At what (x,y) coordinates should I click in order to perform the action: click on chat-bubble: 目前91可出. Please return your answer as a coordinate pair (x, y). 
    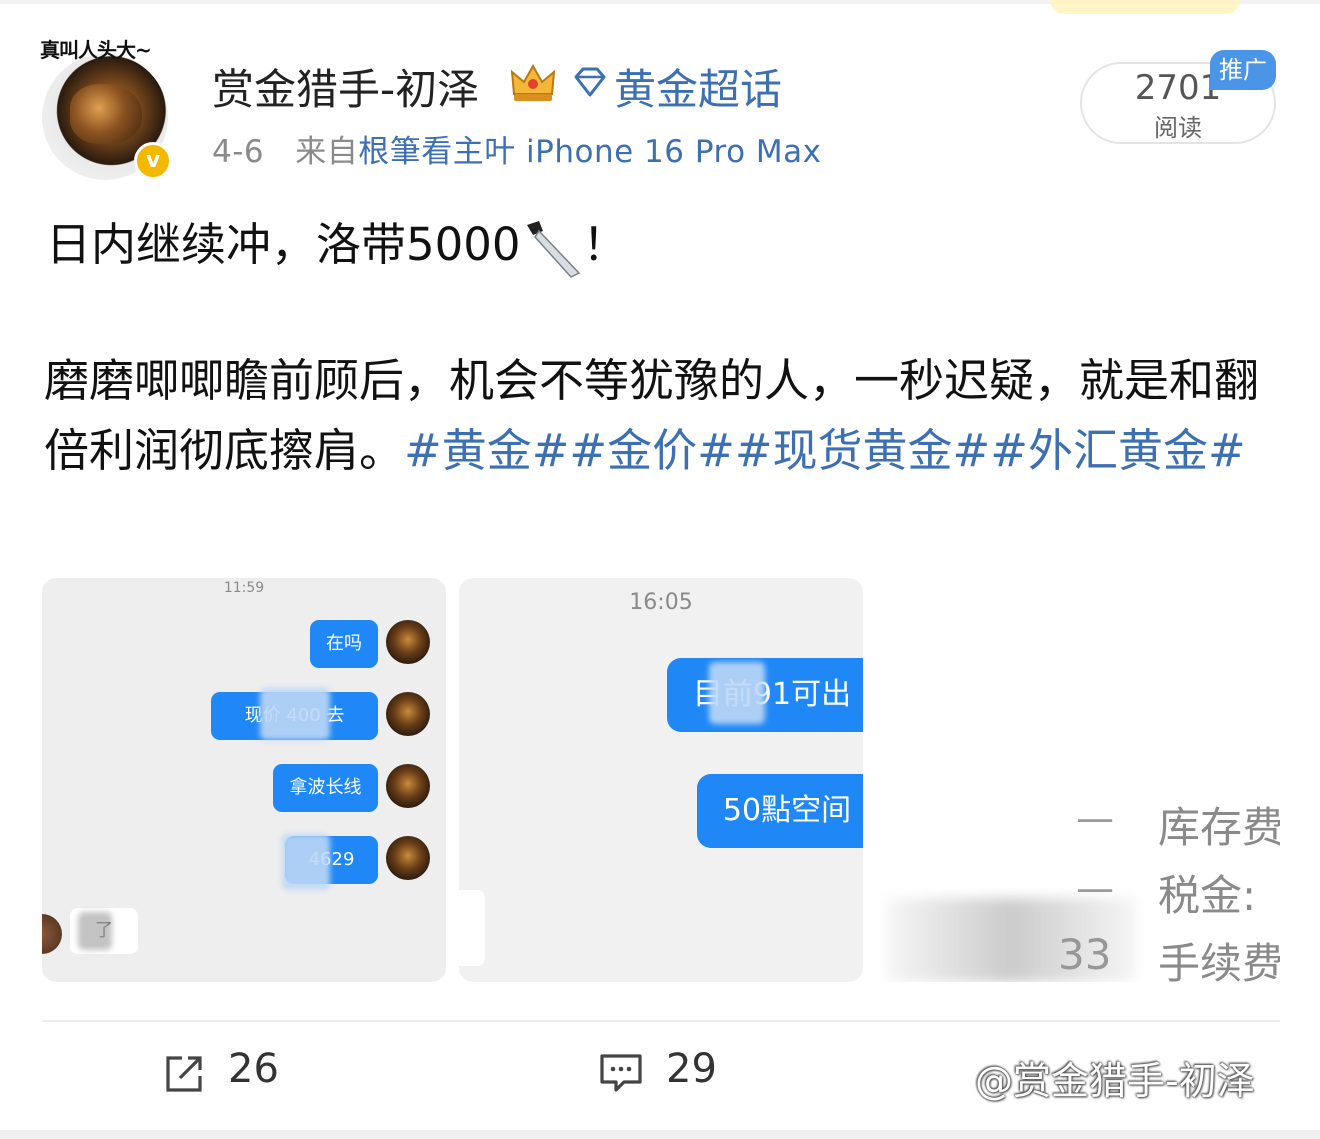
    Looking at the image, I should click on (765, 695).